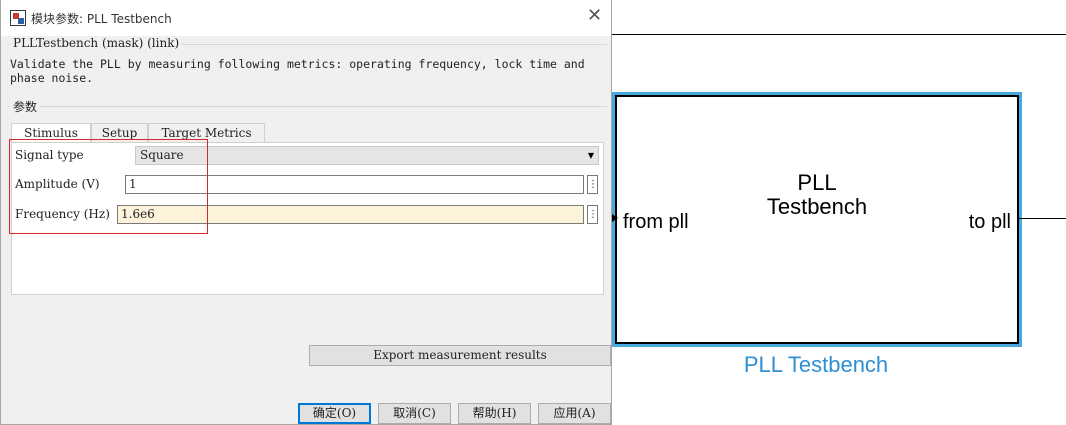 The width and height of the screenshot is (1066, 425). Describe the element at coordinates (592, 214) in the screenshot. I see `frequency-more-icon: ⋮` at that location.